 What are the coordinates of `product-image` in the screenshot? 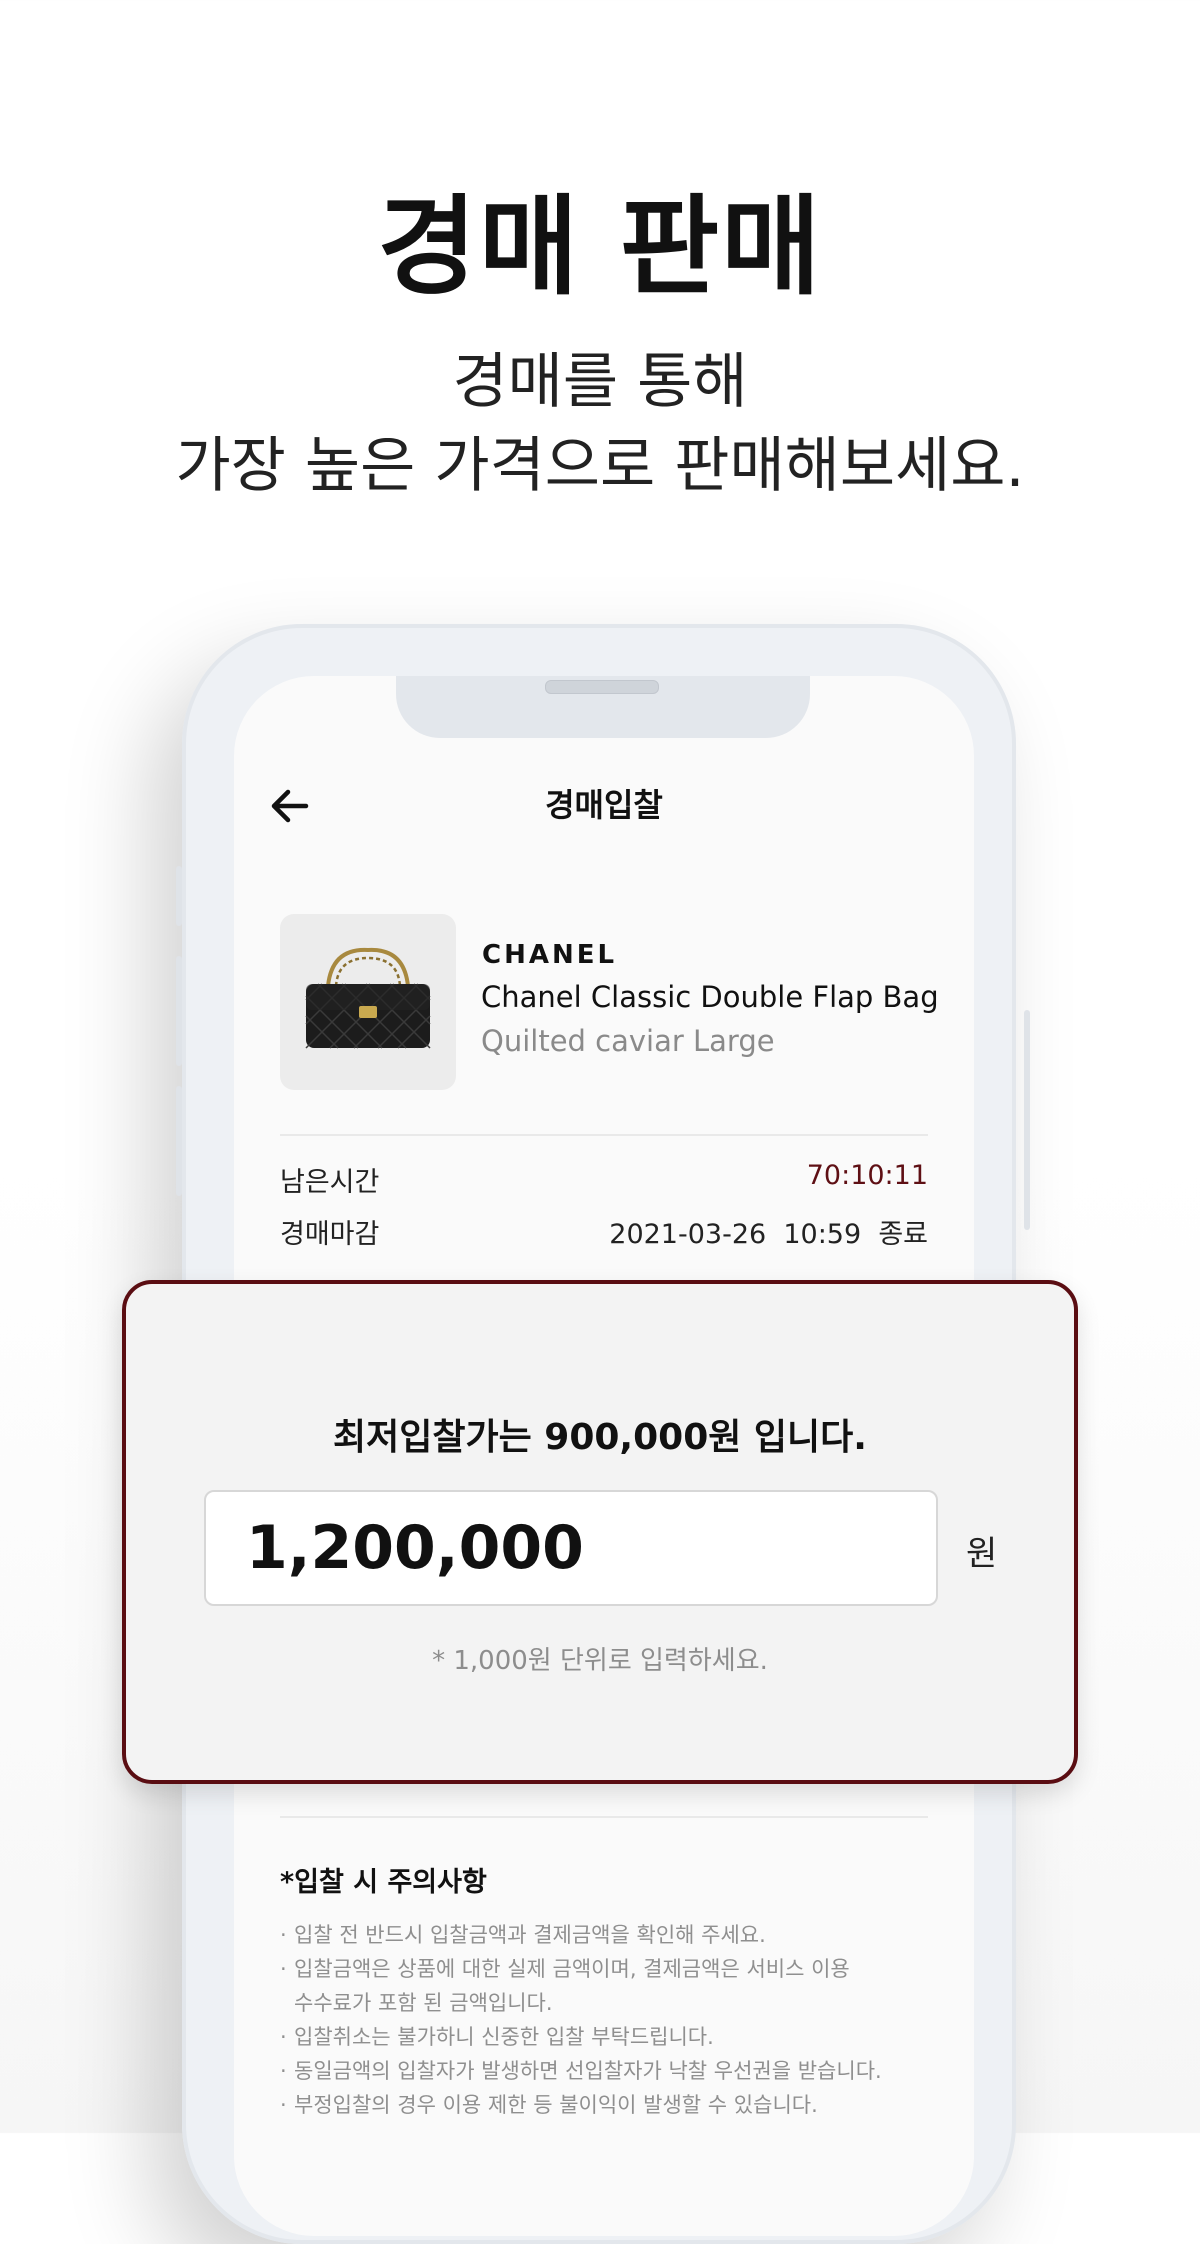 It's located at (368, 1002).